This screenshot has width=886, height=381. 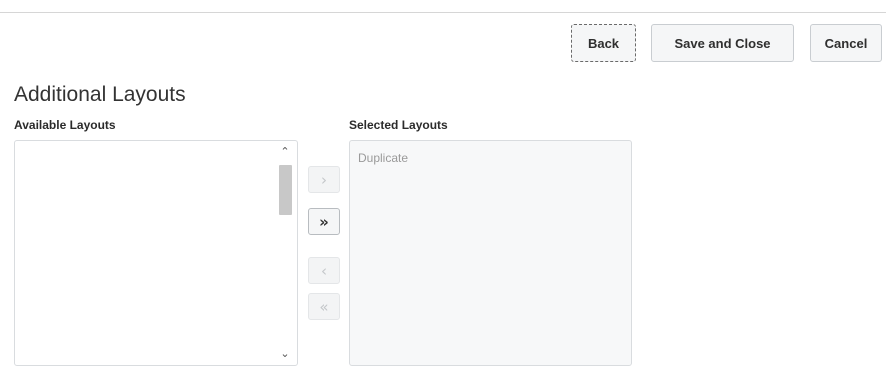 I want to click on available-layouts-label: Available Layouts, so click(x=65, y=125).